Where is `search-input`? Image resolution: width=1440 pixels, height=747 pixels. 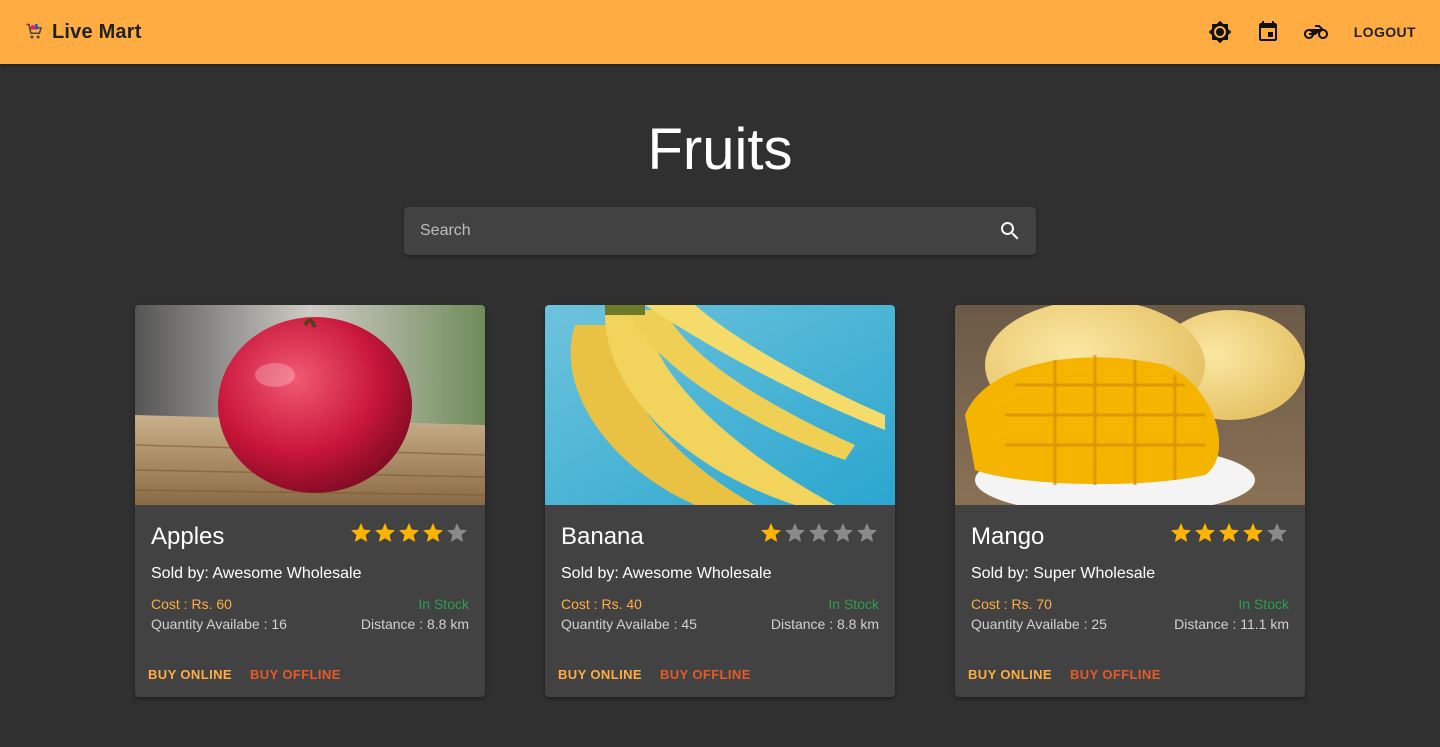
search-input is located at coordinates (700, 231).